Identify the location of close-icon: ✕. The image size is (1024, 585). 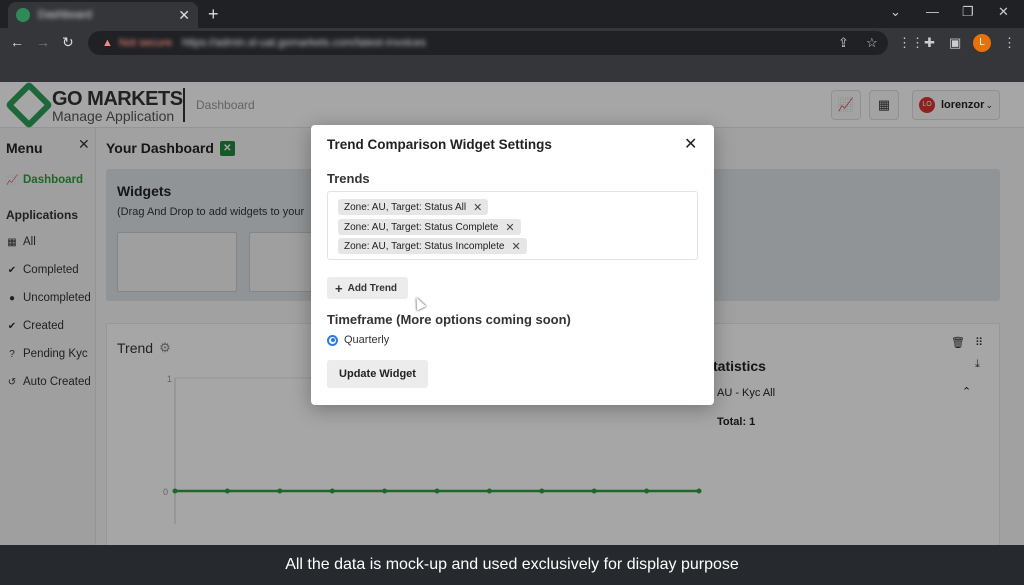
(690, 144).